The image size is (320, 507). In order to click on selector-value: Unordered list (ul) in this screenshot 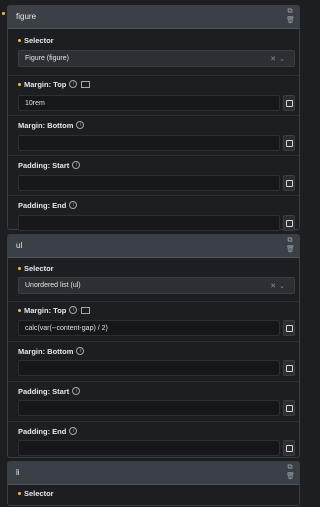, I will do `click(53, 285)`.